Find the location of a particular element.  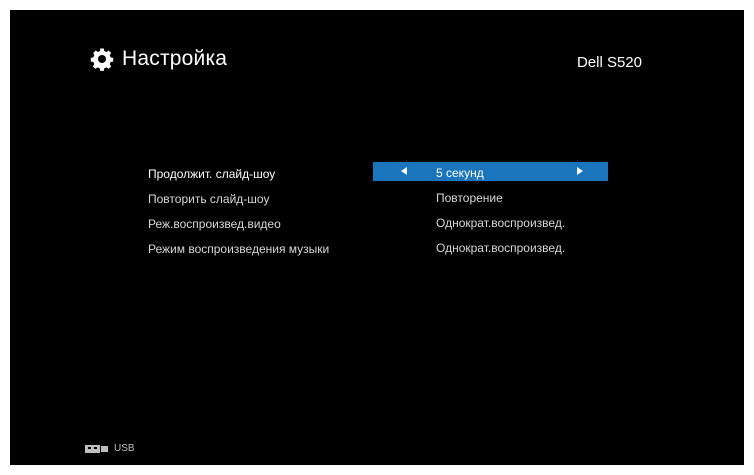

menu-item-label: Режим воспроизведения музыки is located at coordinates (239, 249).